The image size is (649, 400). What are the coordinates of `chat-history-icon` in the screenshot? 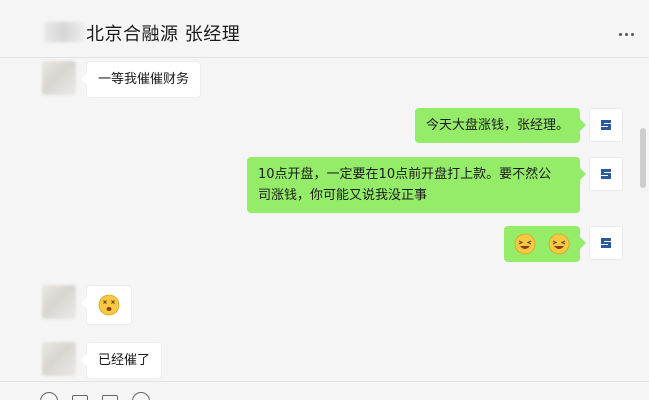 It's located at (141, 396).